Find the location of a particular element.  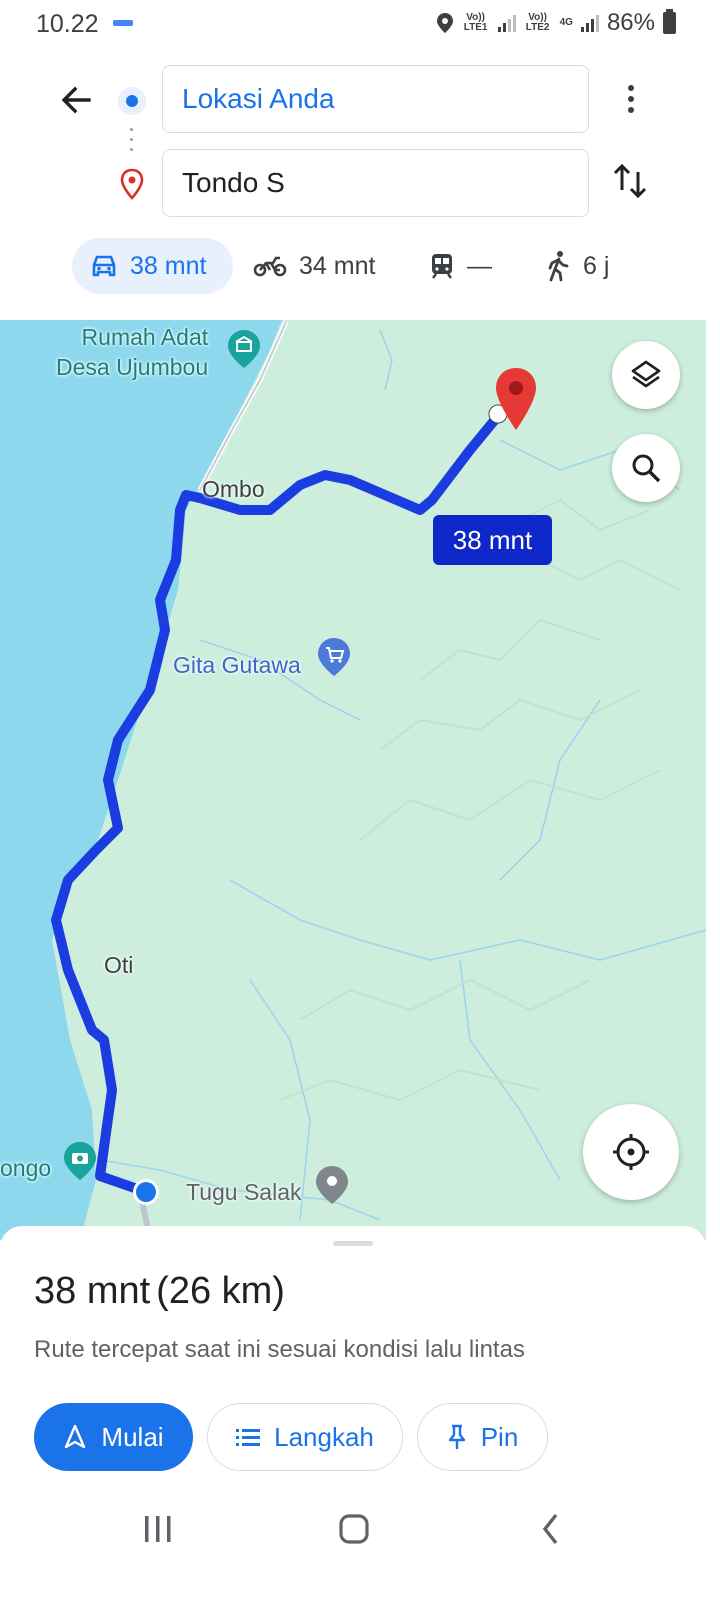

navigation-icon is located at coordinates (75, 1436).